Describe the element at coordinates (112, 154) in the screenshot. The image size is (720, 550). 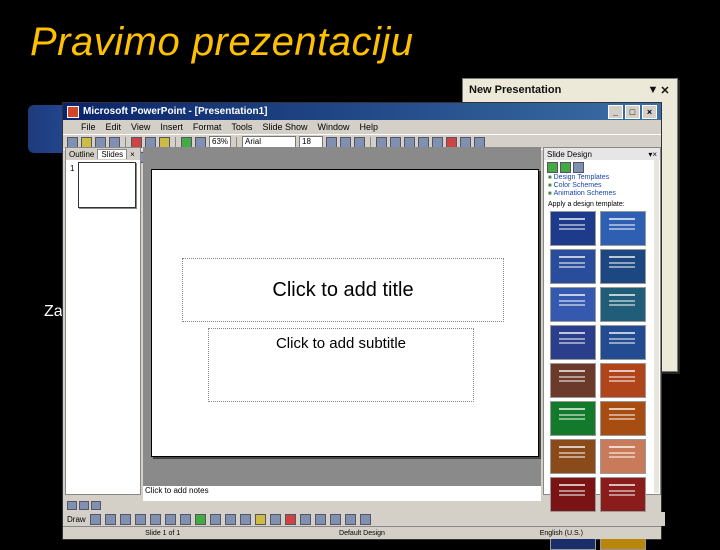
I see `tab-slides: Slides` at that location.